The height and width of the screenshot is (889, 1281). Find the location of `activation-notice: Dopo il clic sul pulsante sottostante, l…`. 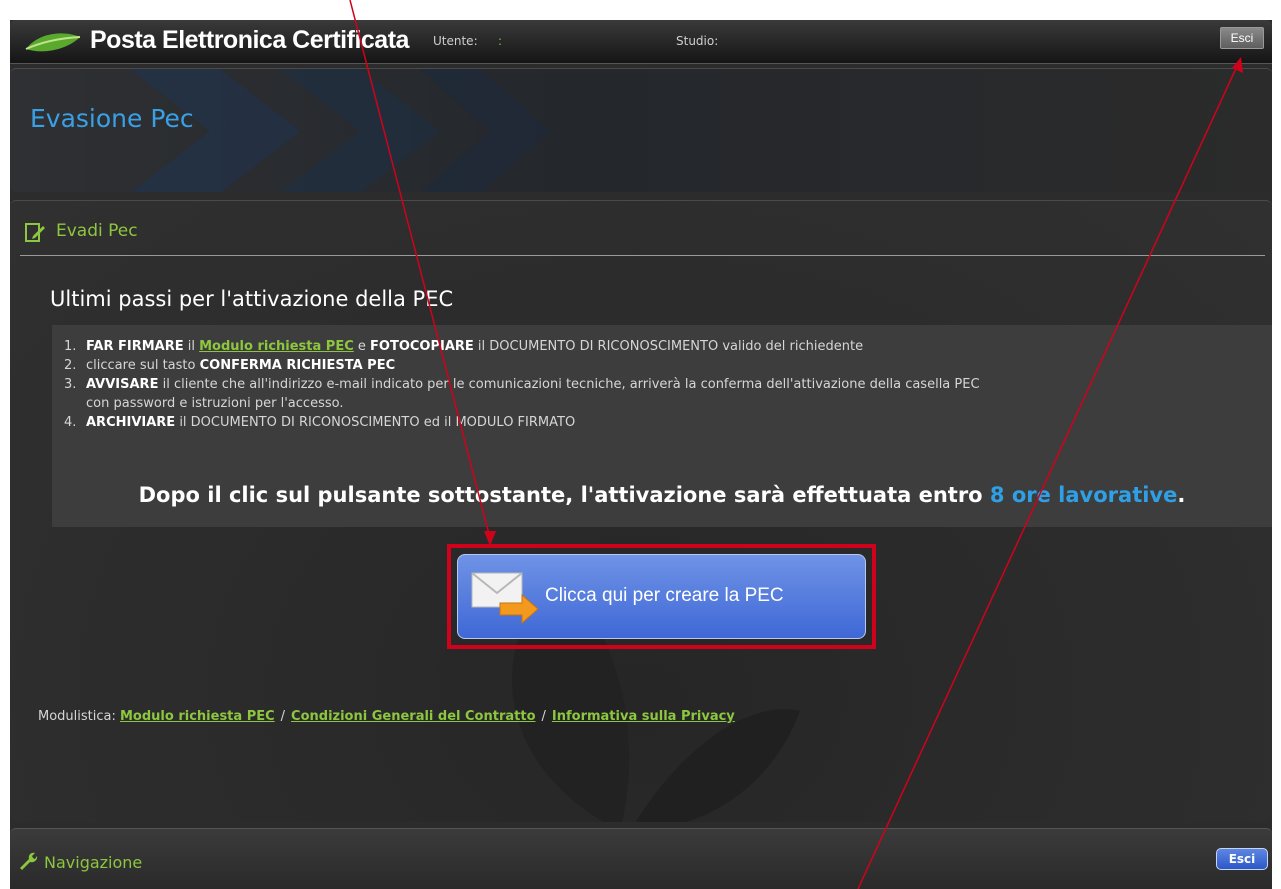

activation-notice: Dopo il clic sul pulsante sottostante, l… is located at coordinates (662, 495).